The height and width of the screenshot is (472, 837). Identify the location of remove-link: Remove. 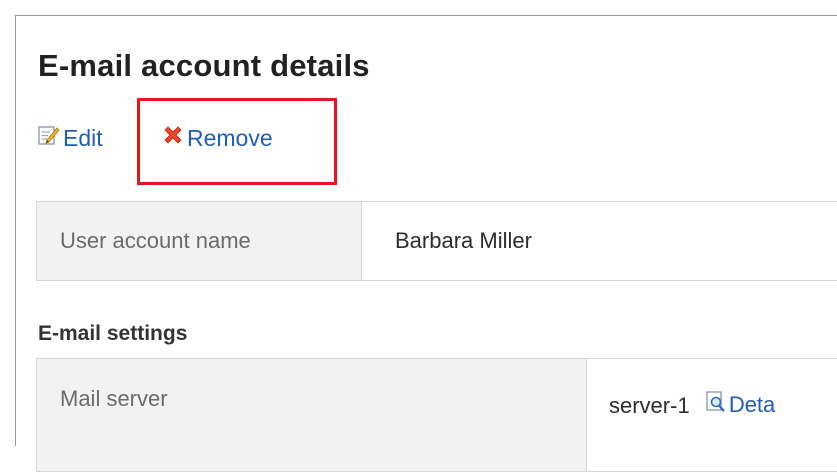
(217, 138).